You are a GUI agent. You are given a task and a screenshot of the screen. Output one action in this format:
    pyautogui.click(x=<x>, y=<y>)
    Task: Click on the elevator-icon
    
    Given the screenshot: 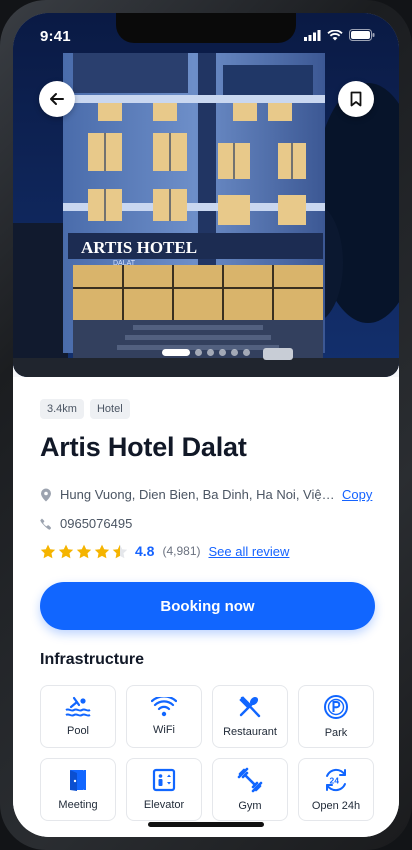 What is the action you would take?
    pyautogui.click(x=164, y=780)
    